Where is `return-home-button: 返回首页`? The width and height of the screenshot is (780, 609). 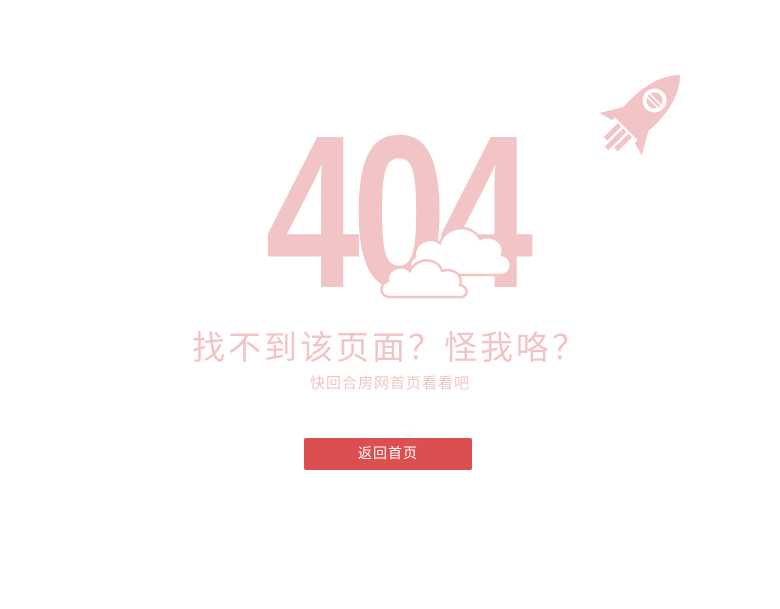
return-home-button: 返回首页 is located at coordinates (388, 454).